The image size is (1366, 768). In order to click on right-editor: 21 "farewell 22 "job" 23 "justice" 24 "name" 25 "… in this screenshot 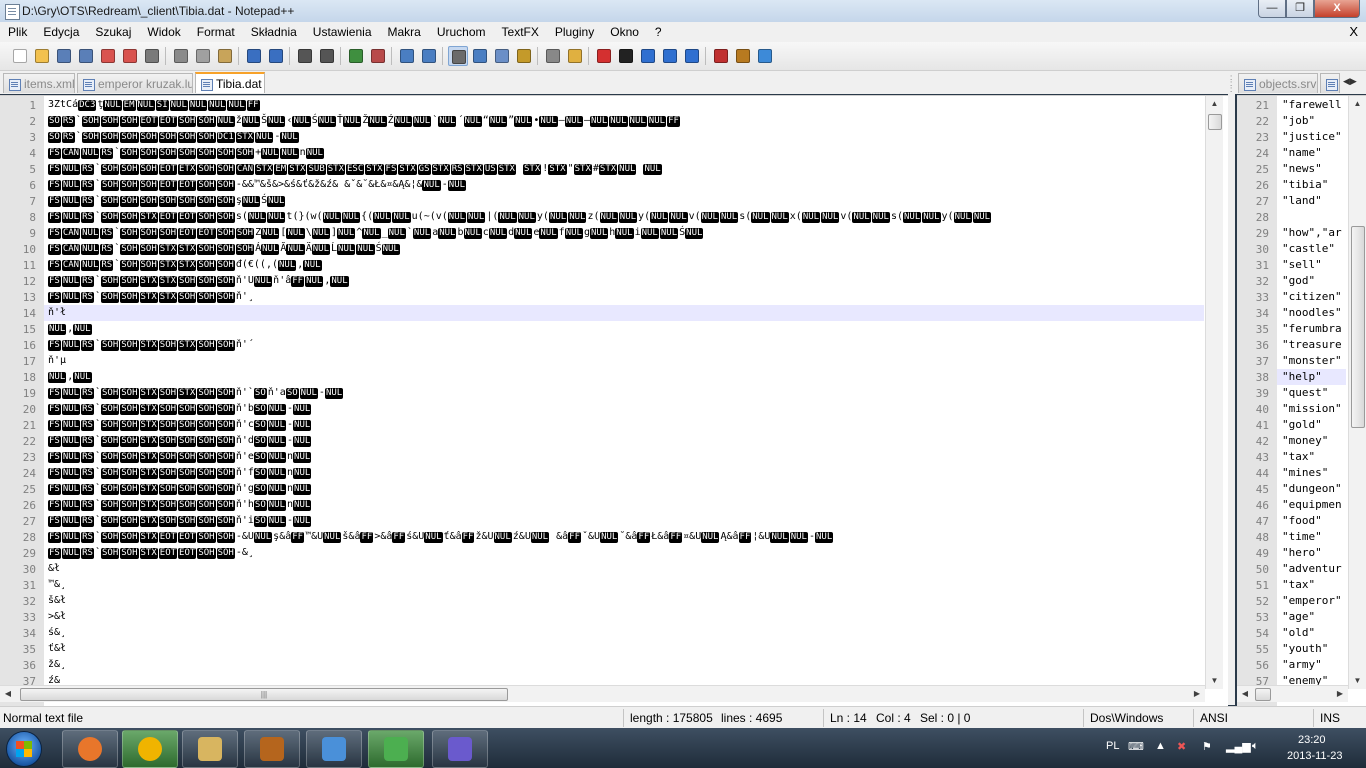, I will do `click(1301, 400)`.